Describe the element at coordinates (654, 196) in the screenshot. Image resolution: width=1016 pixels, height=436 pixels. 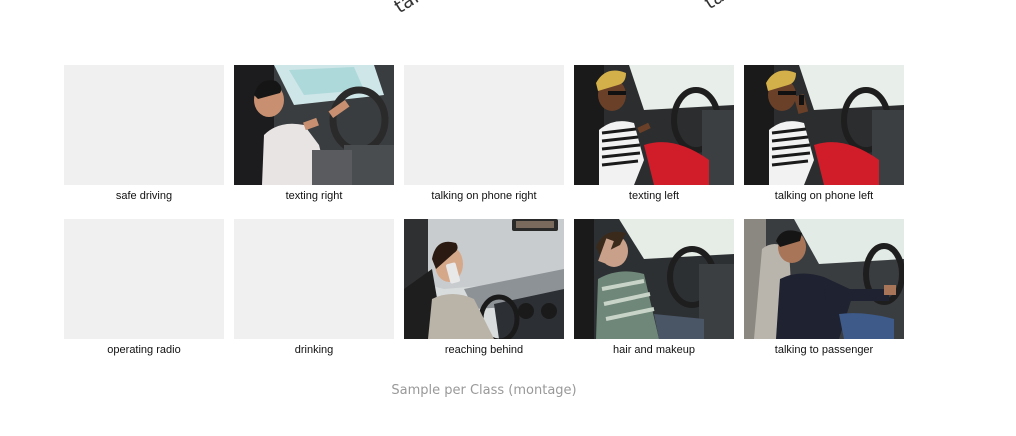
I see `class-label: texting left` at that location.